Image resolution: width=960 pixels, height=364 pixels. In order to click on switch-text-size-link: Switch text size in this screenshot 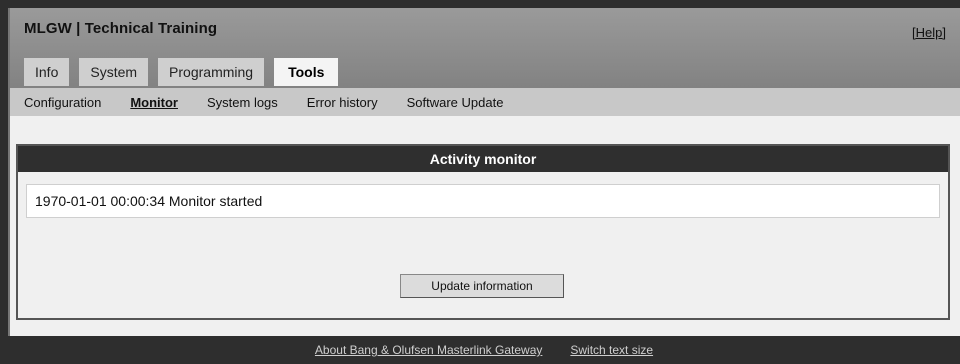, I will do `click(611, 350)`.